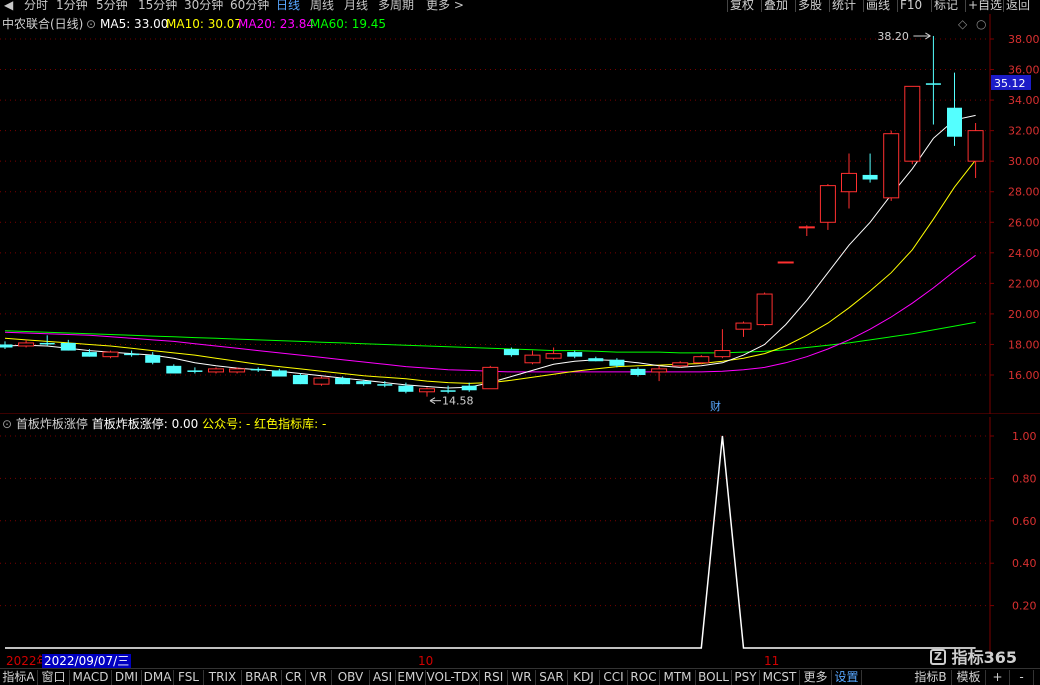 The height and width of the screenshot is (685, 1040). I want to click on period-tab-4: 30分钟, so click(203, 6).